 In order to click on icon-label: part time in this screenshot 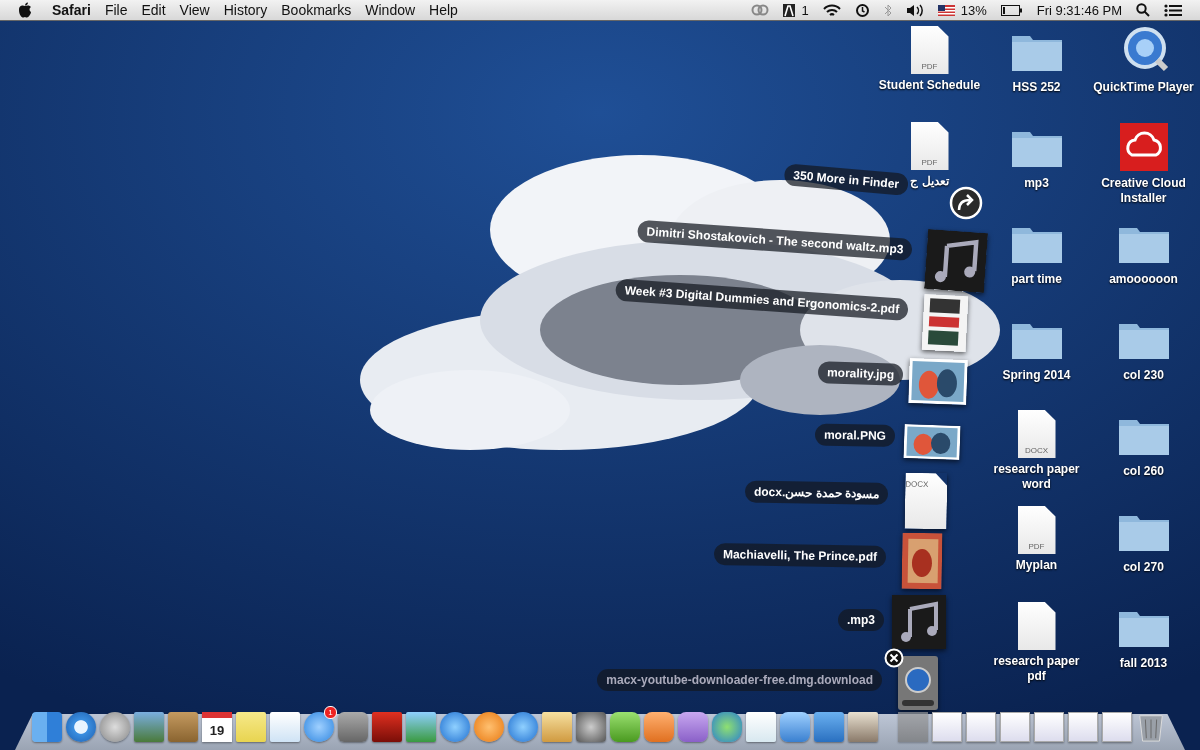, I will do `click(1036, 279)`.